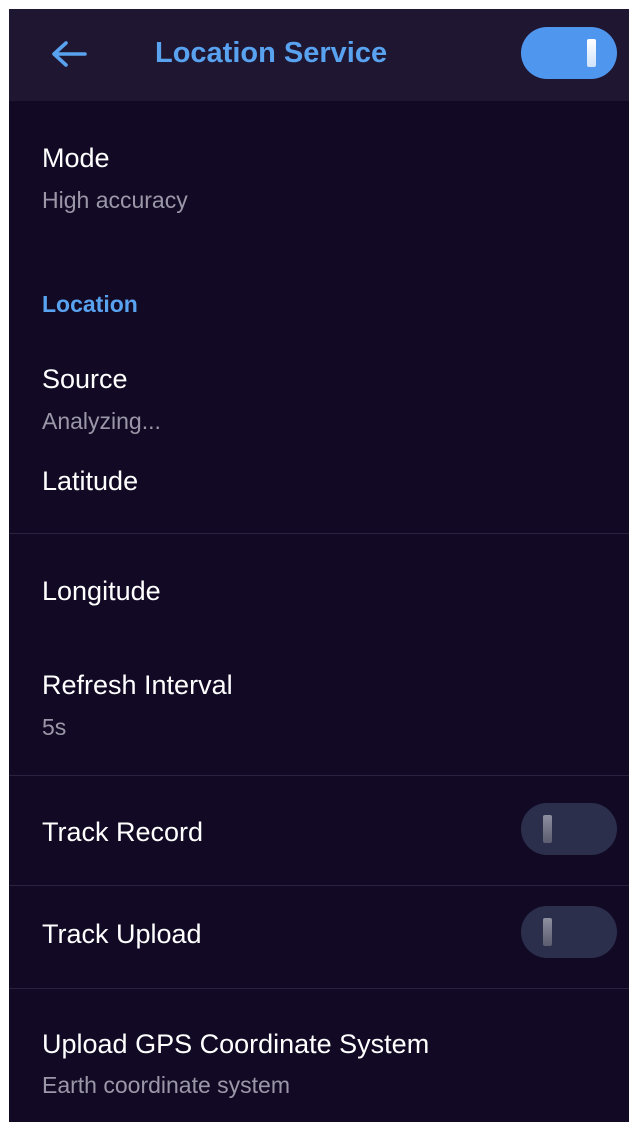 The image size is (638, 1131). I want to click on page-title: Location Service, so click(271, 53).